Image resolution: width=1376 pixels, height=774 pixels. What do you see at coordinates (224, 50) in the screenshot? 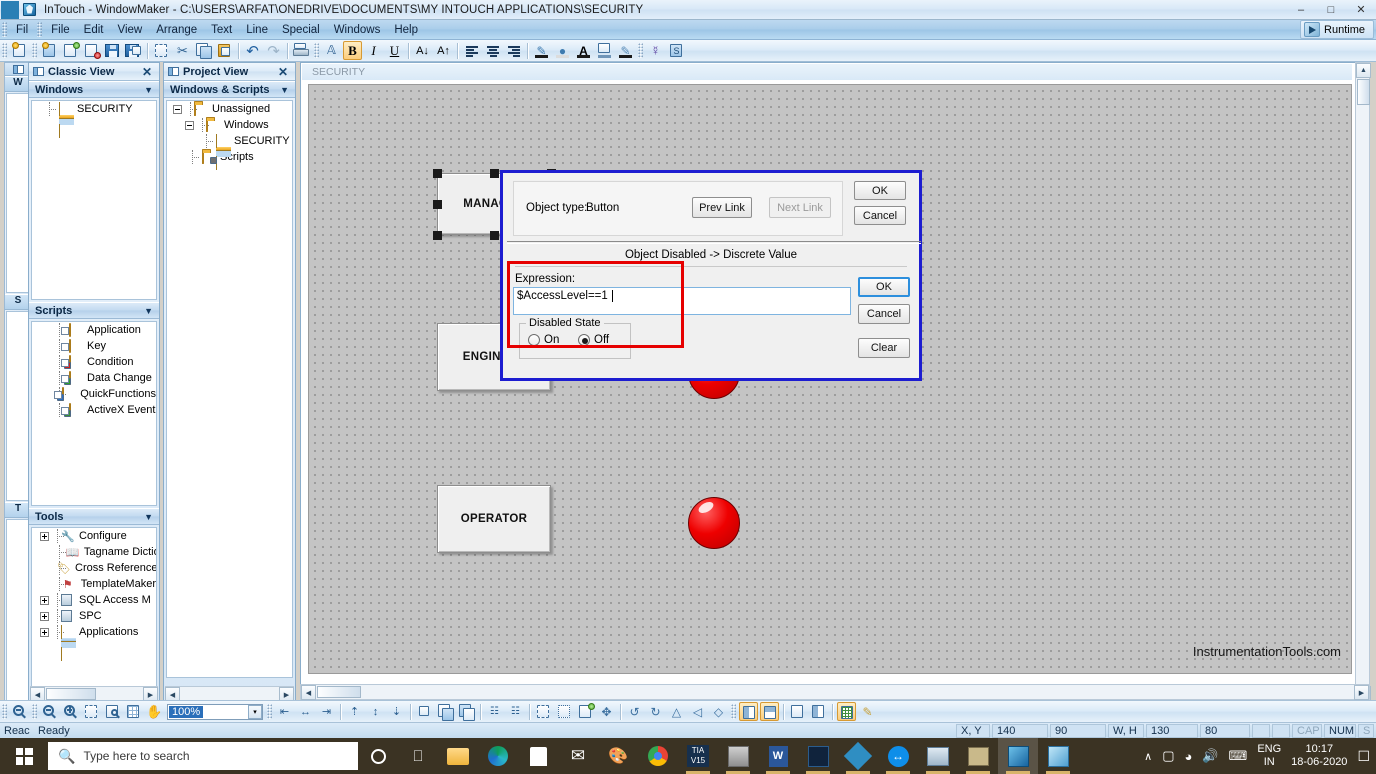
I see `paste-icon` at bounding box center [224, 50].